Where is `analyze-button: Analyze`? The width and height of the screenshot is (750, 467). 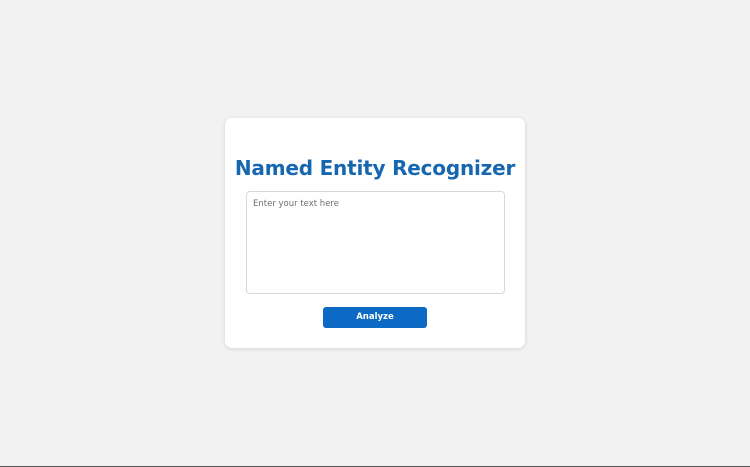 analyze-button: Analyze is located at coordinates (375, 317).